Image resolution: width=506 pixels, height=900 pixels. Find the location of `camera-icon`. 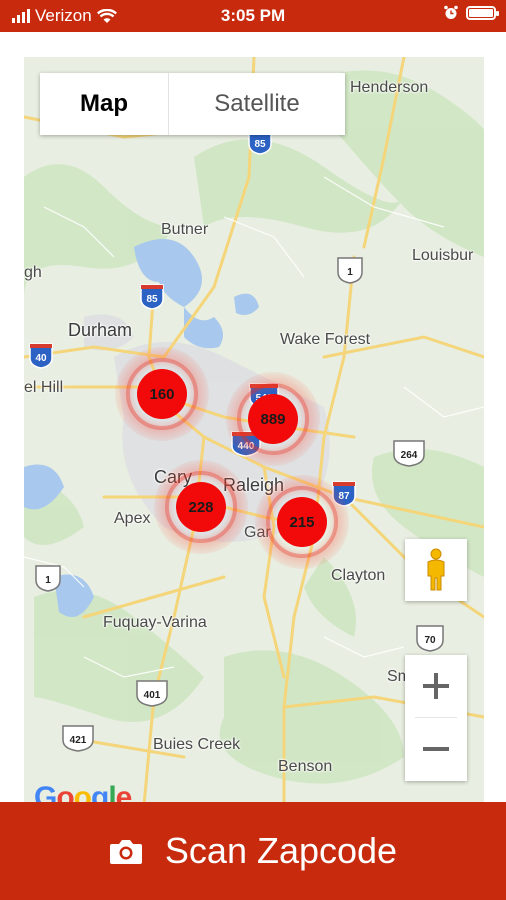

camera-icon is located at coordinates (125, 852).